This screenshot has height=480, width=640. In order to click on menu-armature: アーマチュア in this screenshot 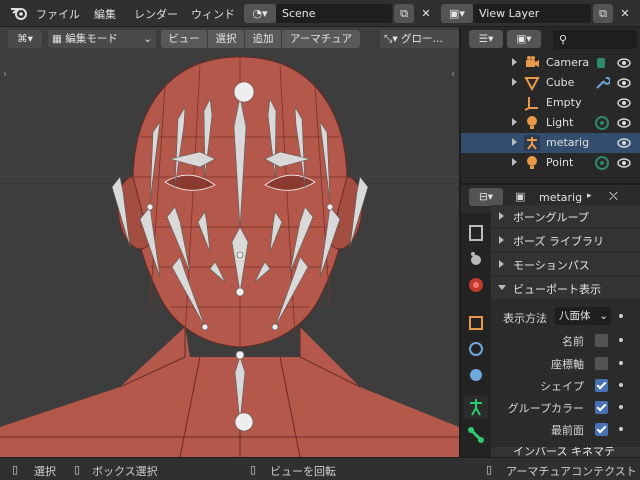, I will do `click(321, 39)`.